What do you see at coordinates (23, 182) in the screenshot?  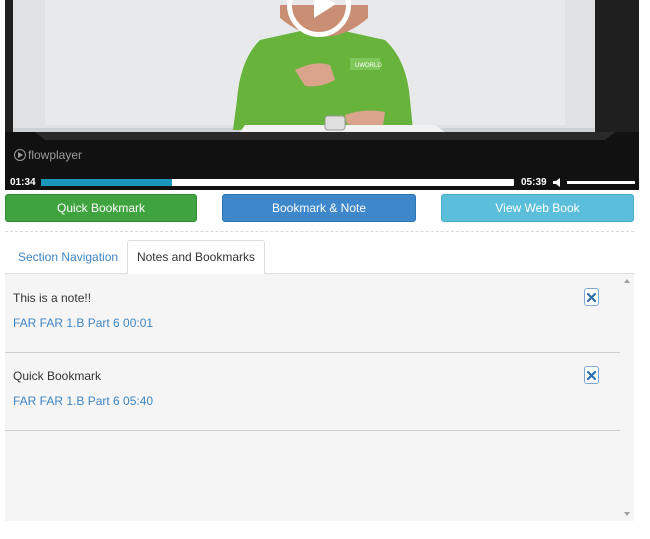 I see `elapsed-time: 01:34` at bounding box center [23, 182].